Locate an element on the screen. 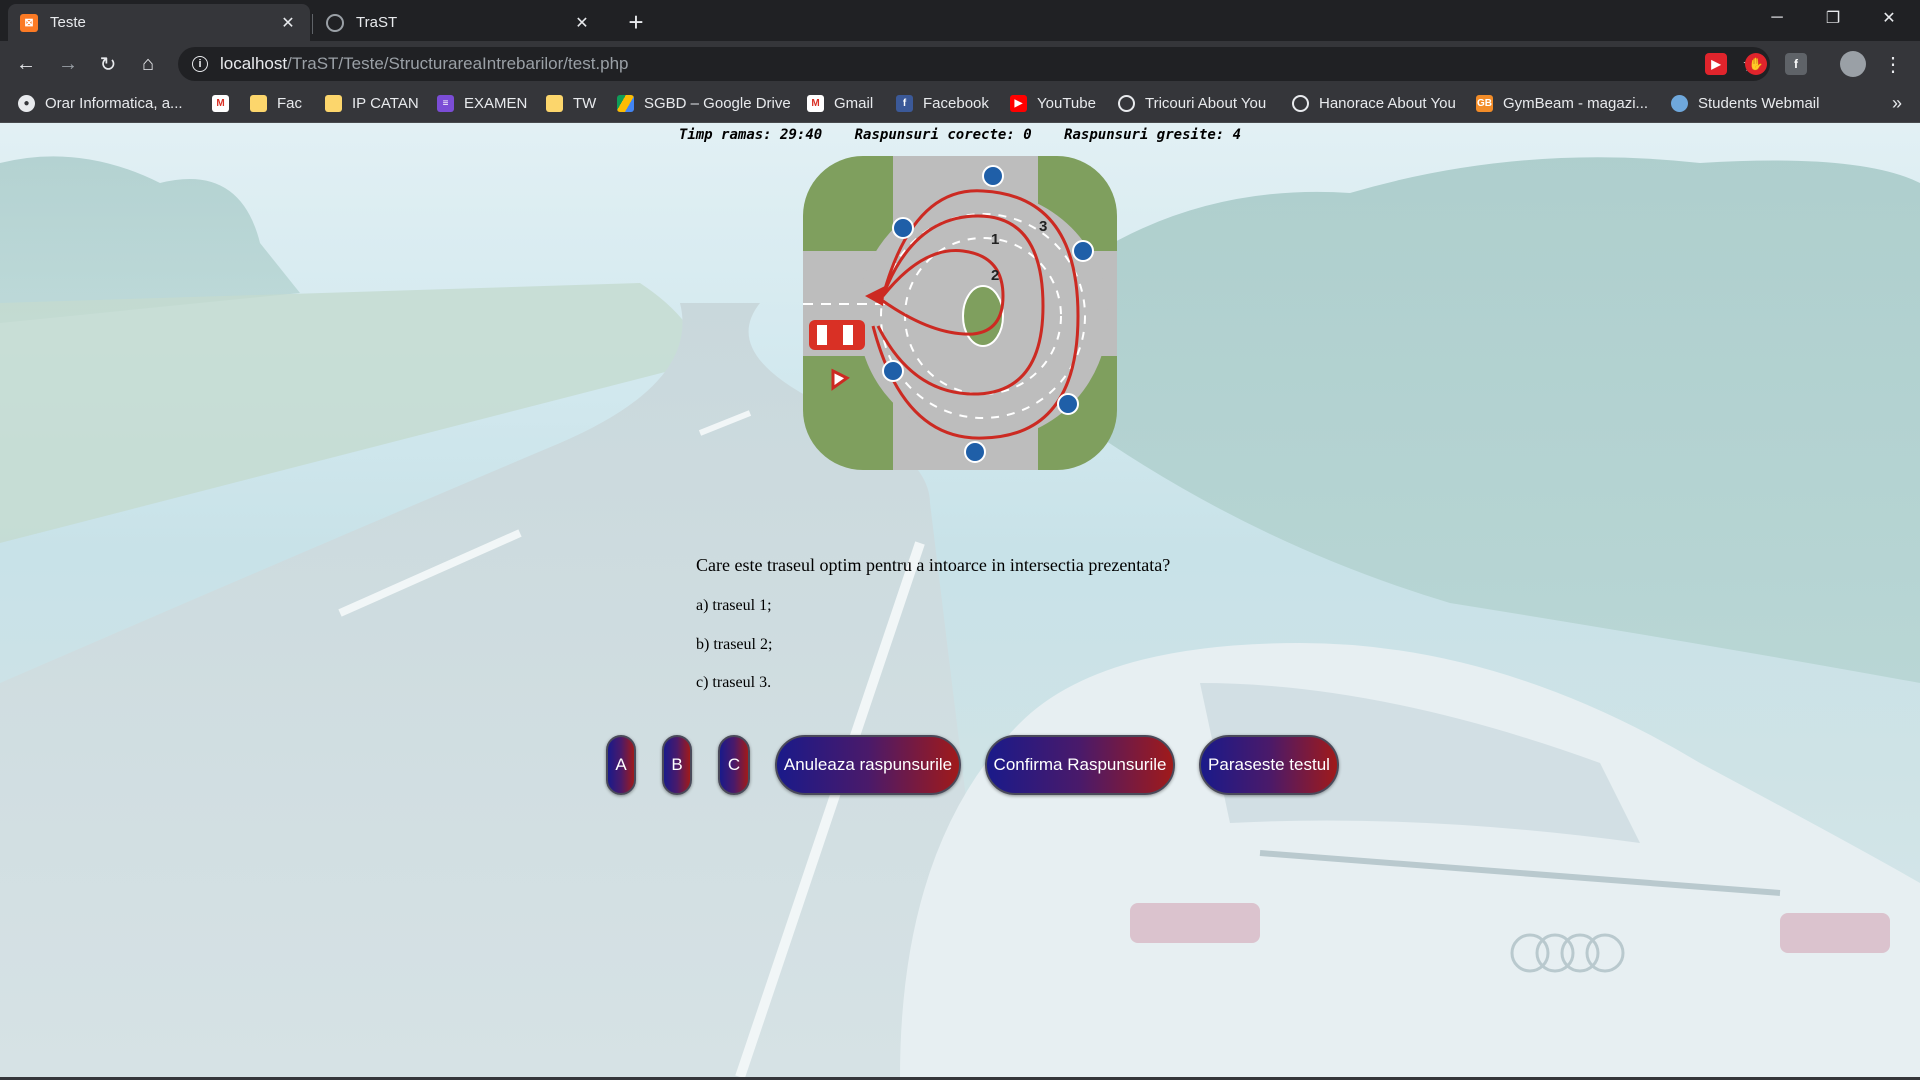  confirm-answers-button: Confirma Raspunsurile is located at coordinates (1080, 765).